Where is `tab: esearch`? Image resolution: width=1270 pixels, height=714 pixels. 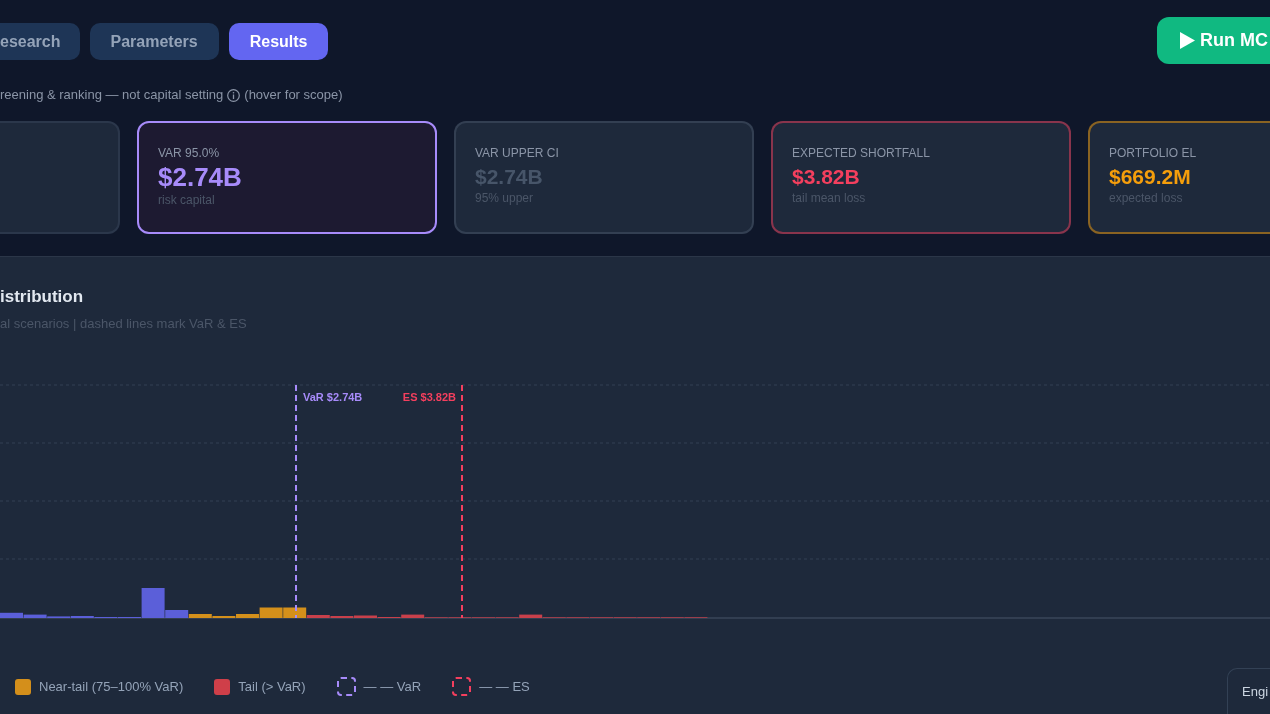
tab: esearch is located at coordinates (40, 41).